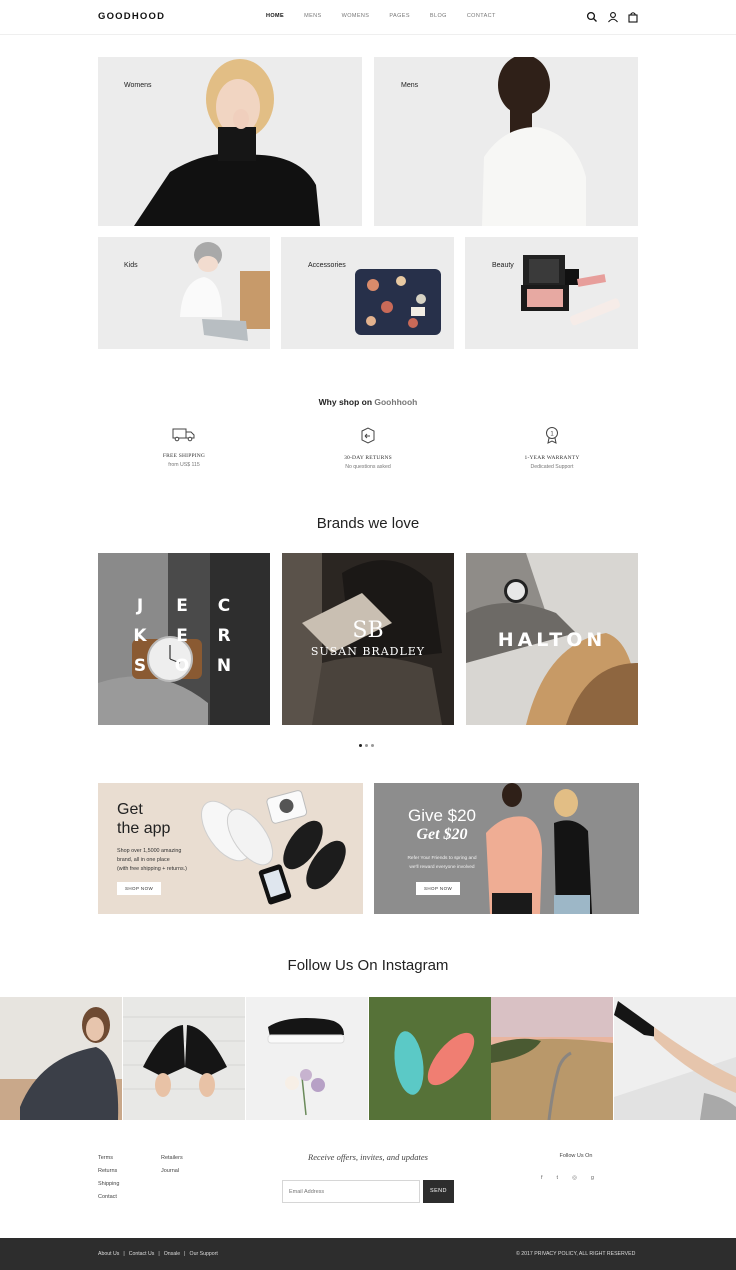 The image size is (736, 1270). I want to click on google-plus-icon: g, so click(592, 1178).